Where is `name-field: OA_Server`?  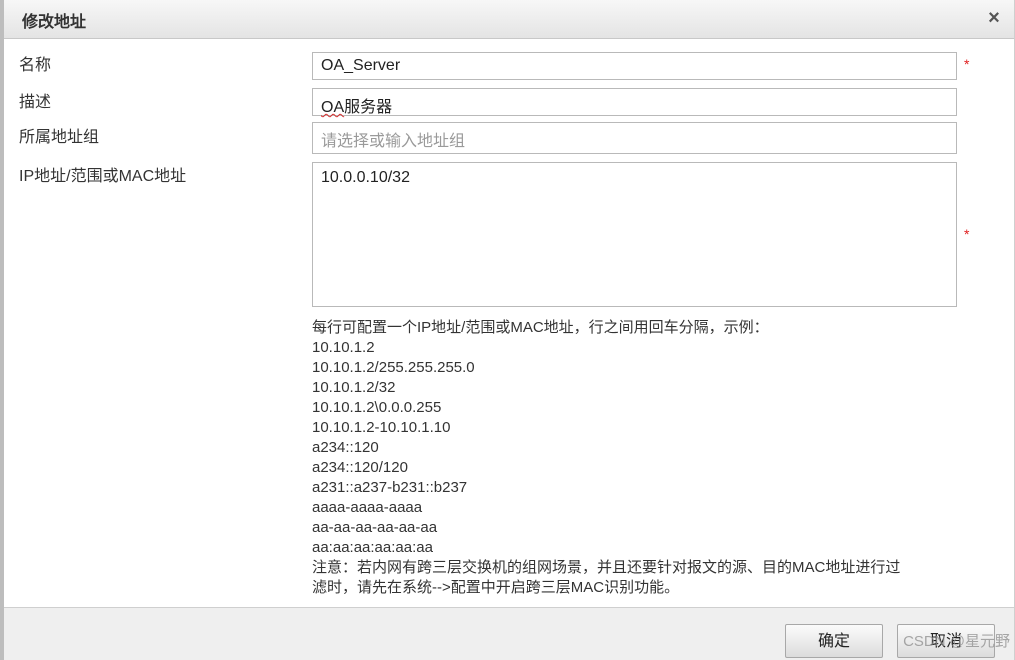
name-field: OA_Server is located at coordinates (634, 66).